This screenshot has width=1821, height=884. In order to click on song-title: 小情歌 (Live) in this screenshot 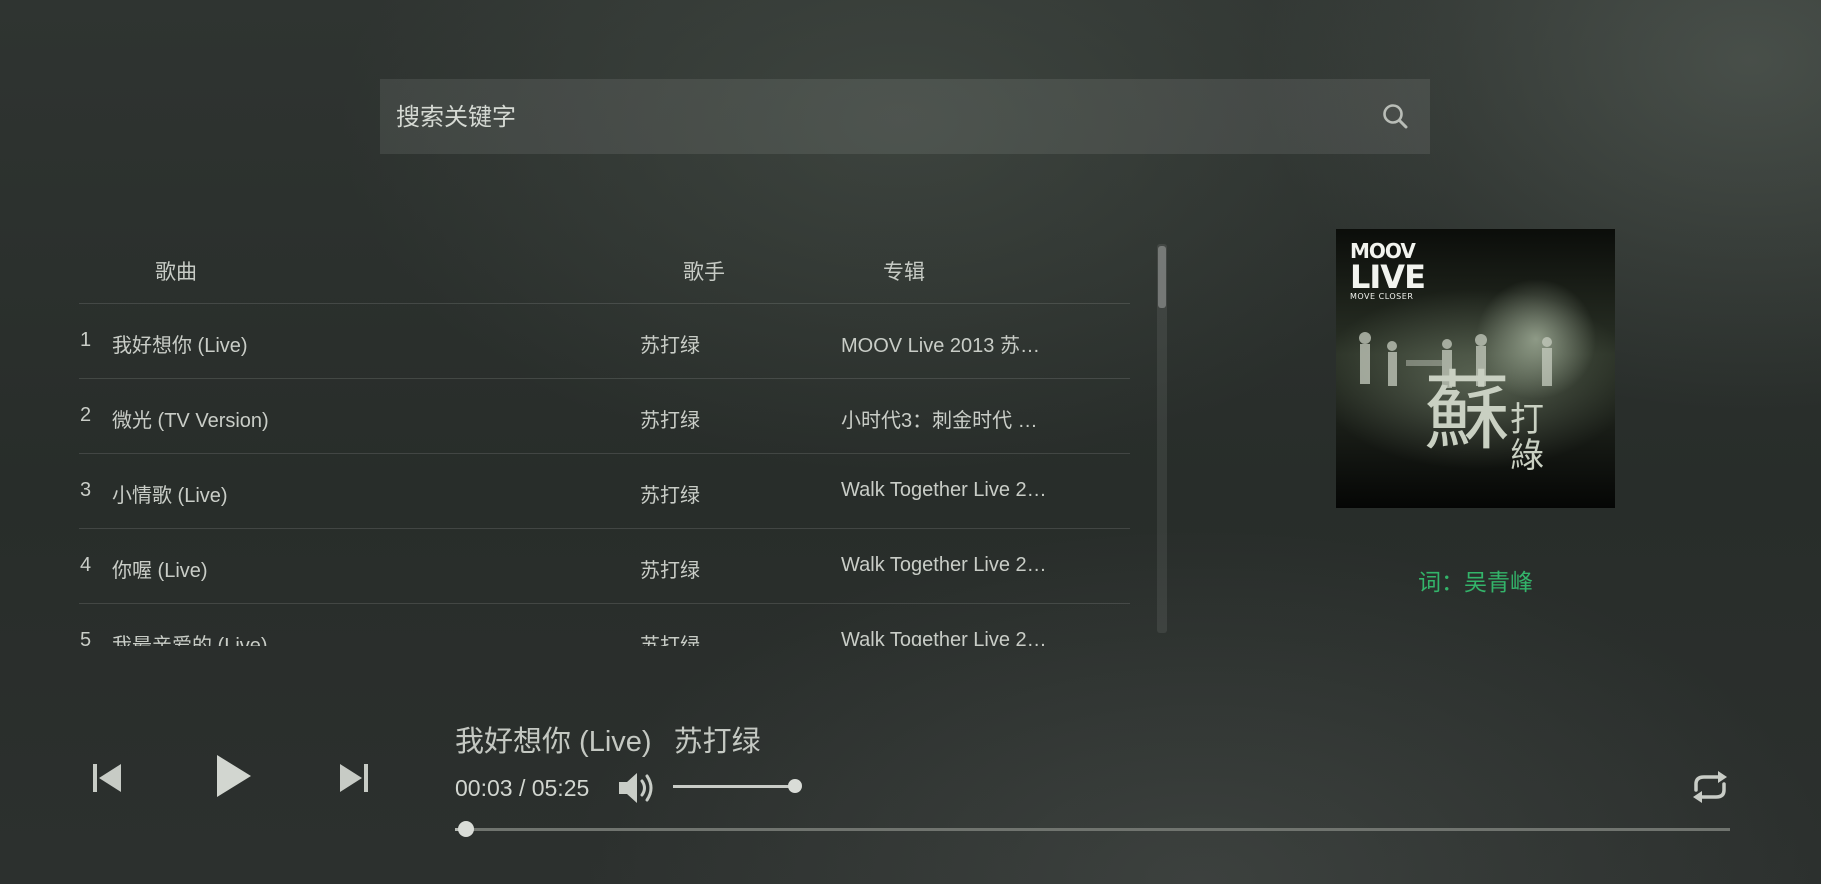, I will do `click(170, 493)`.